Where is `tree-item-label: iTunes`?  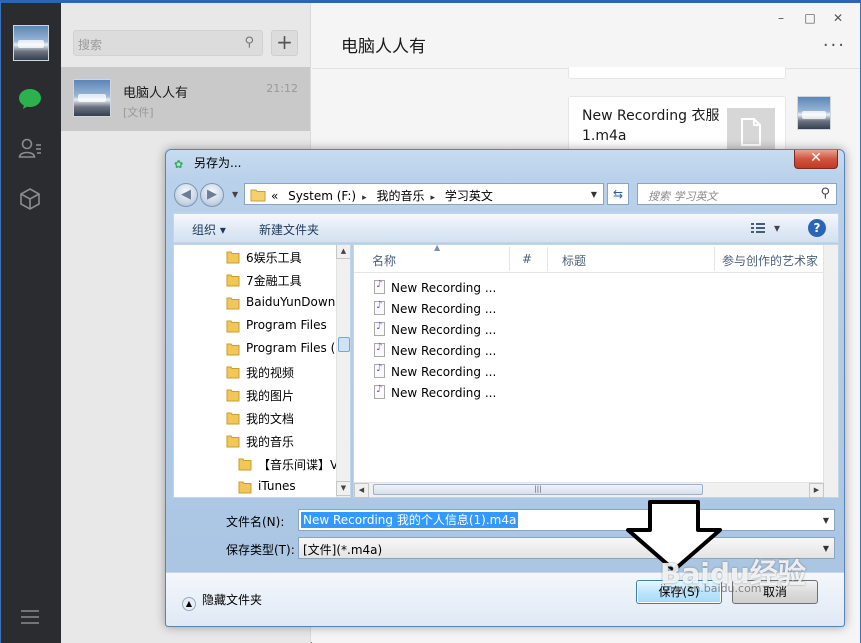 tree-item-label: iTunes is located at coordinates (277, 486).